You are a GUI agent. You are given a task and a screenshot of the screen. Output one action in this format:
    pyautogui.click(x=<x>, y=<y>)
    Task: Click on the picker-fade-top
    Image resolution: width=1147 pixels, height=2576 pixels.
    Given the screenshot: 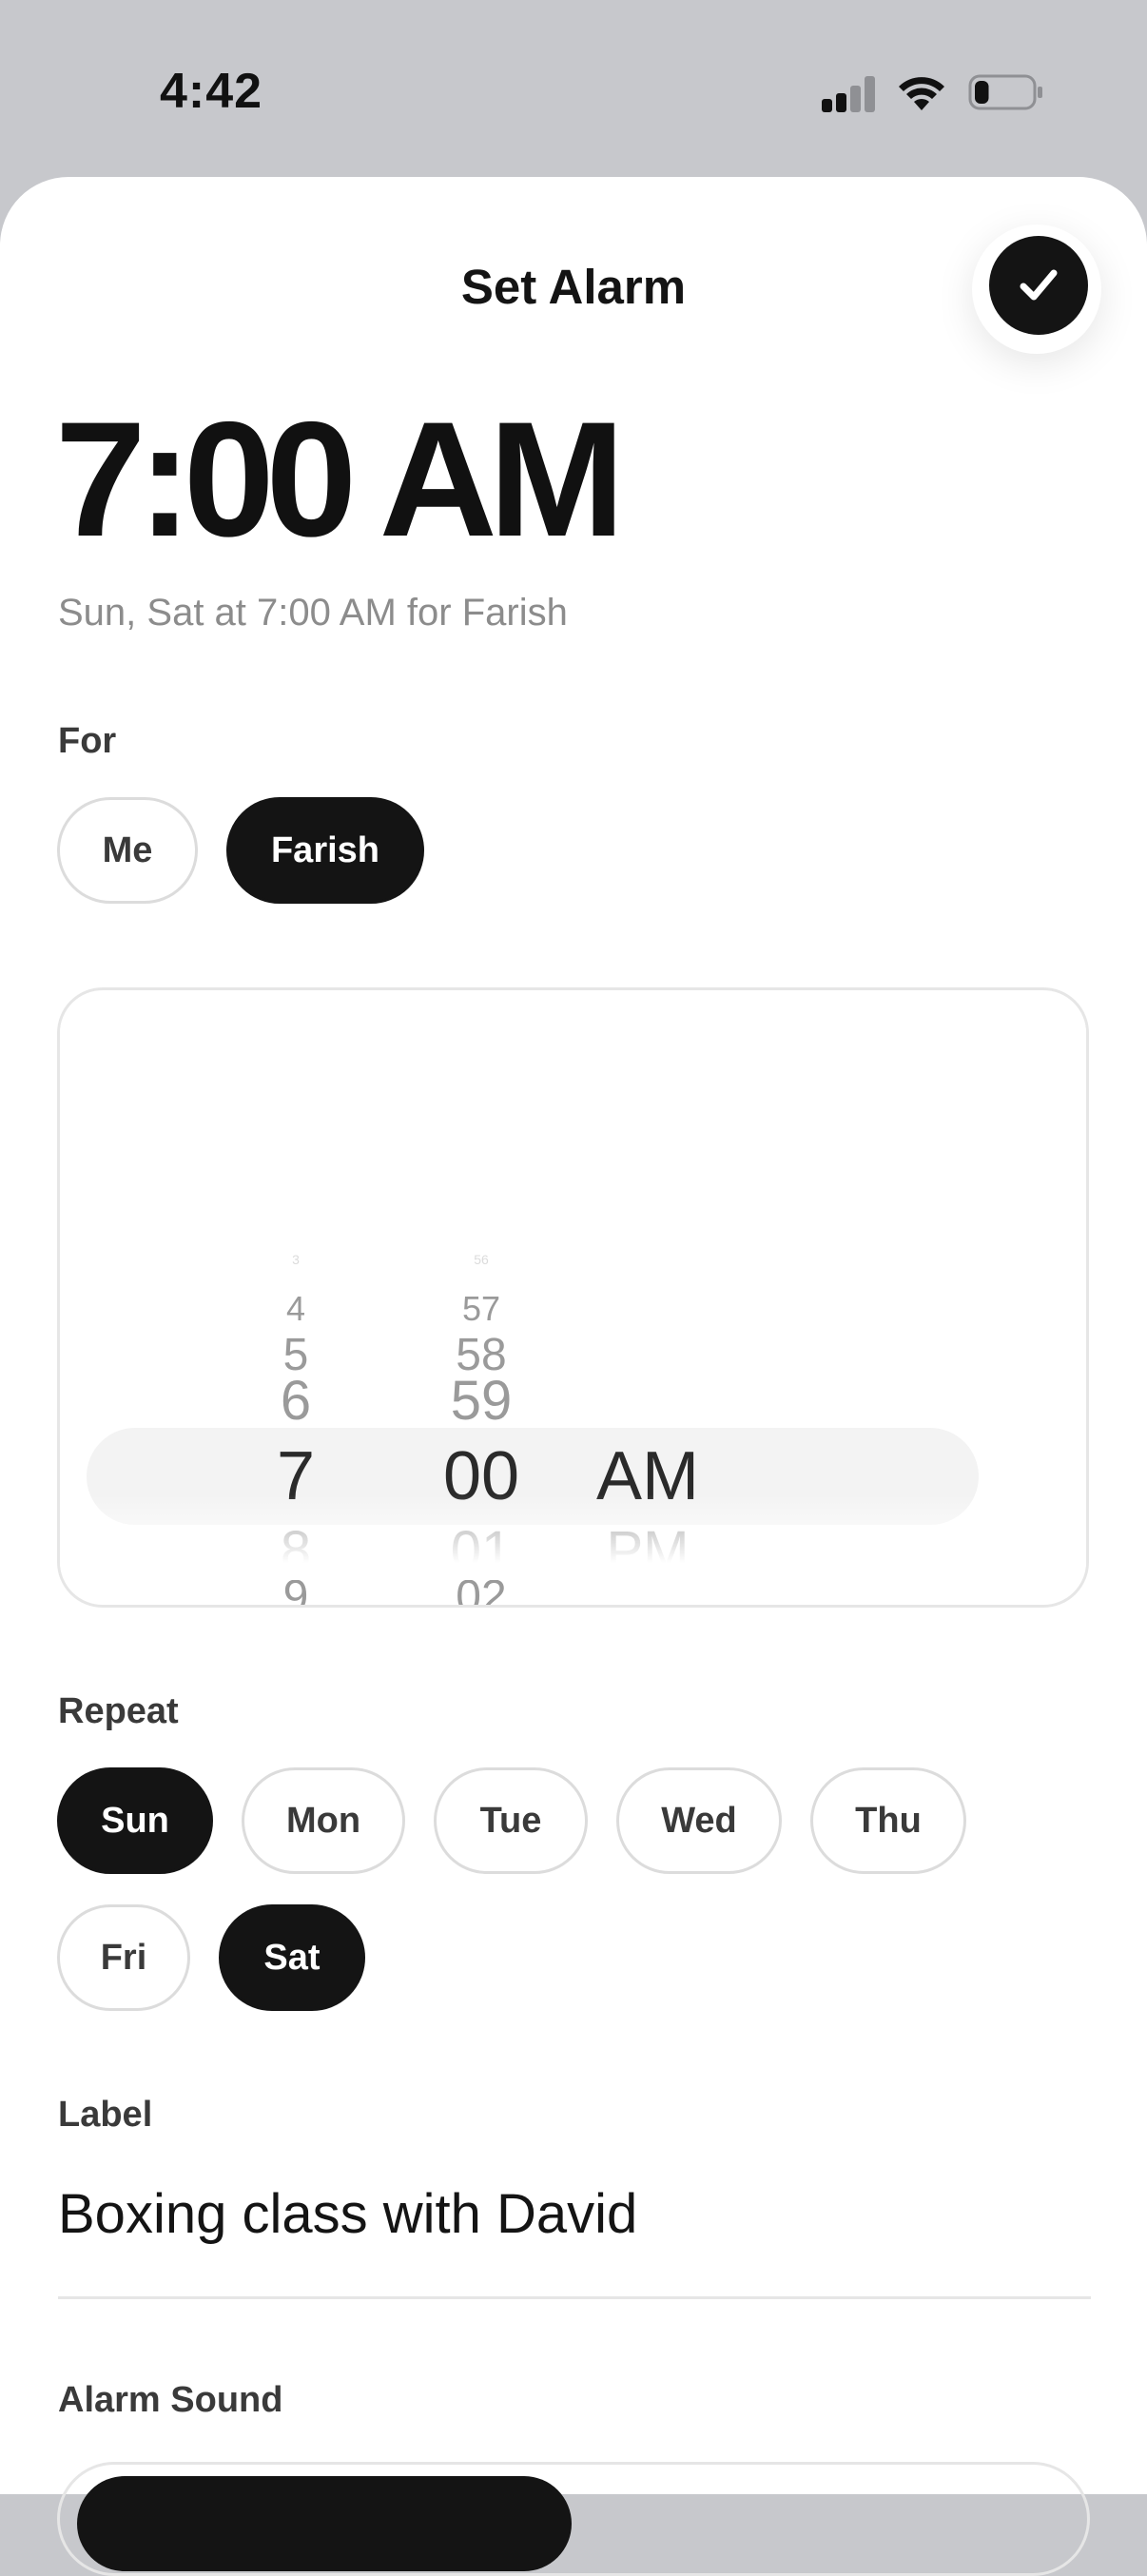 What is the action you would take?
    pyautogui.click(x=573, y=1062)
    